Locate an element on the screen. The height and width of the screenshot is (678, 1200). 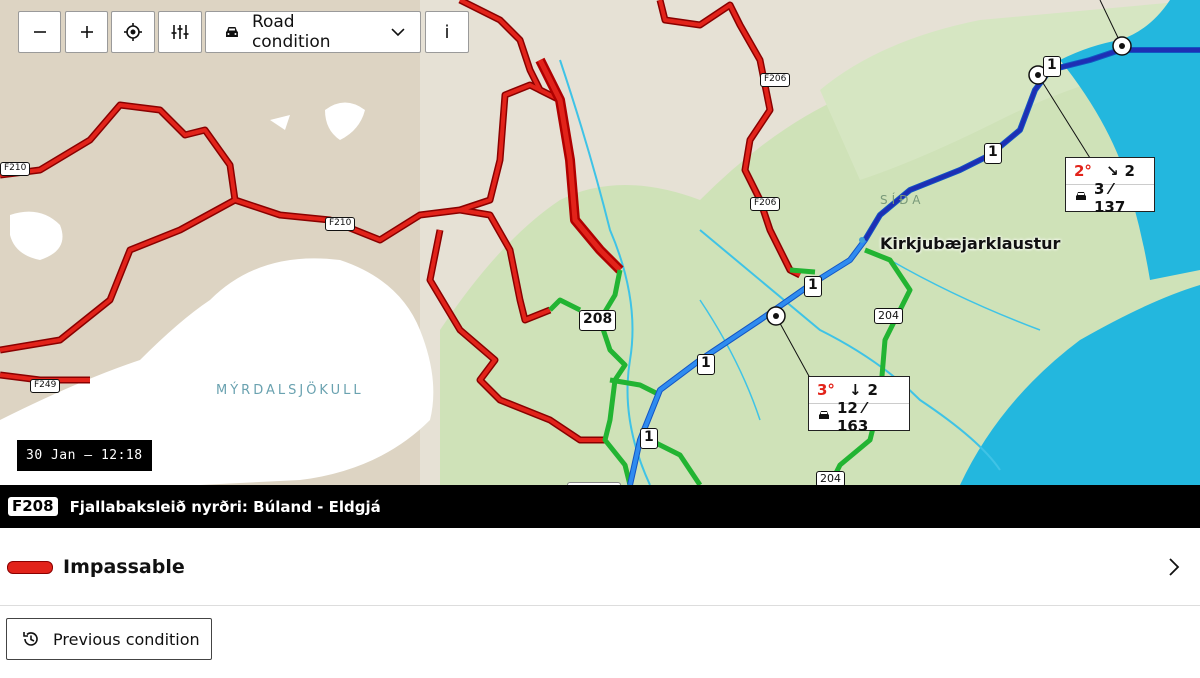
wind-arrow-icon: ↘ is located at coordinates (1112, 171).